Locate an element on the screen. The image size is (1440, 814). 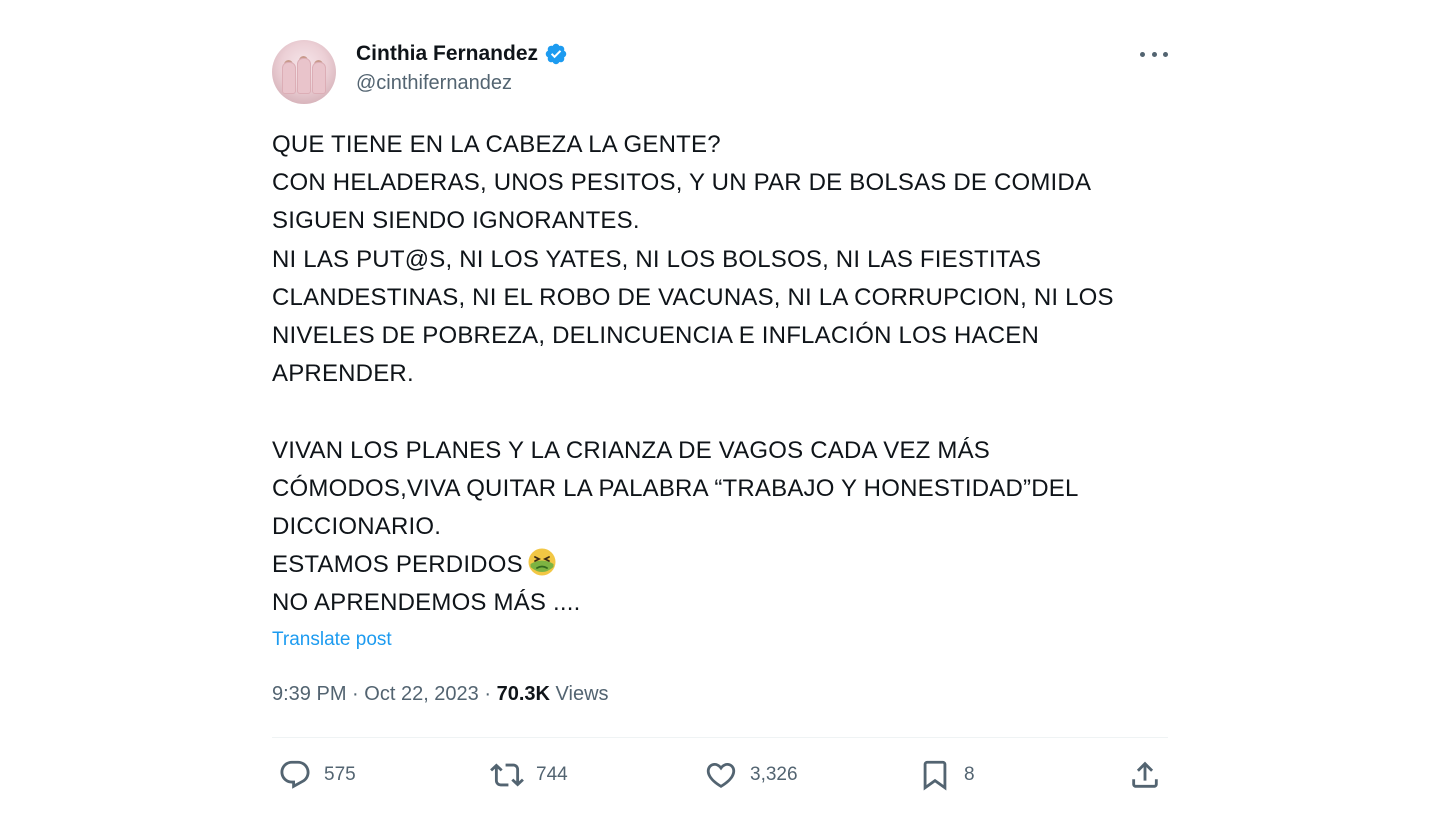
bookmark-button: 8 is located at coordinates (946, 775).